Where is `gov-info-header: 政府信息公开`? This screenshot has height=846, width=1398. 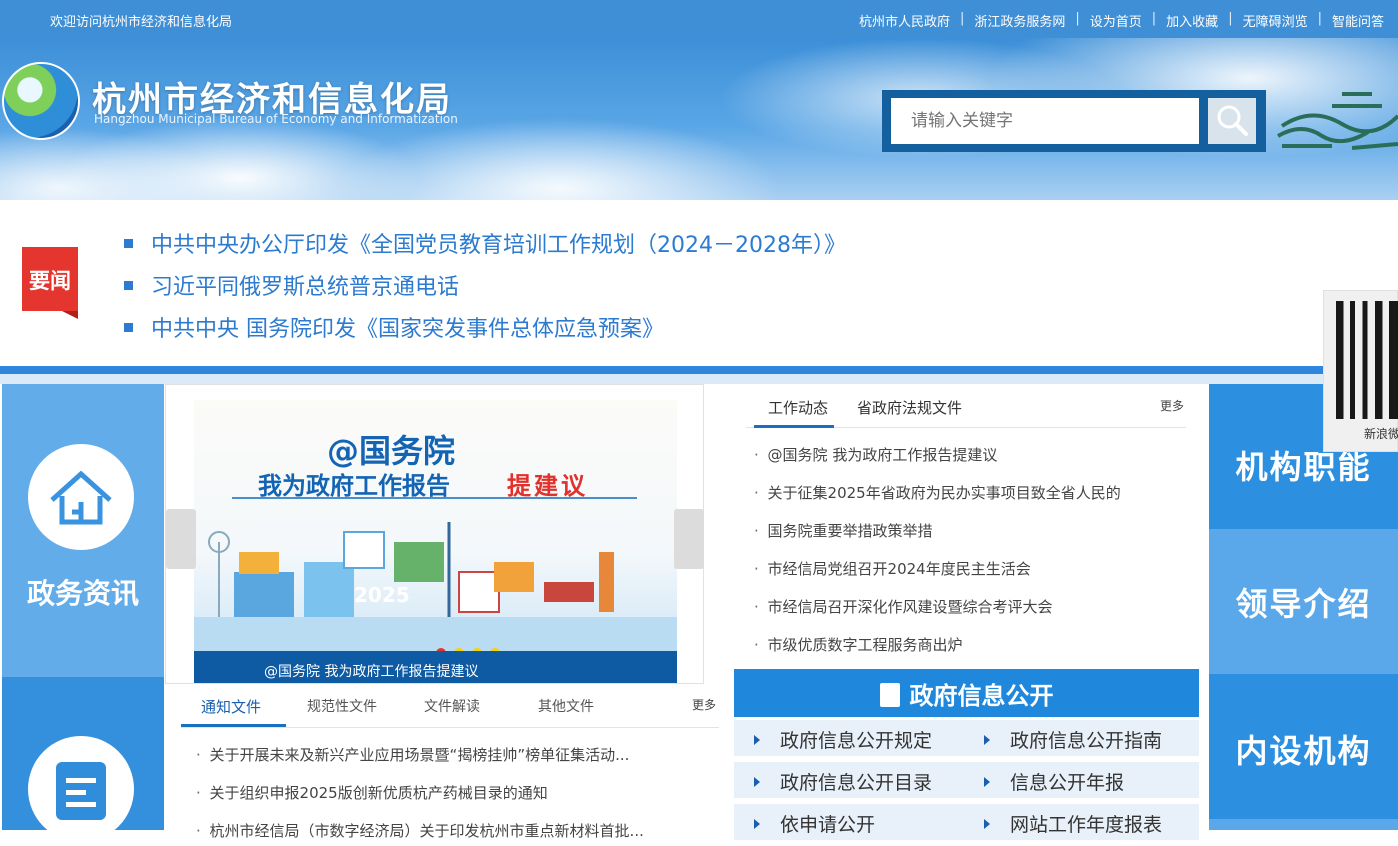 gov-info-header: 政府信息公开 is located at coordinates (966, 693).